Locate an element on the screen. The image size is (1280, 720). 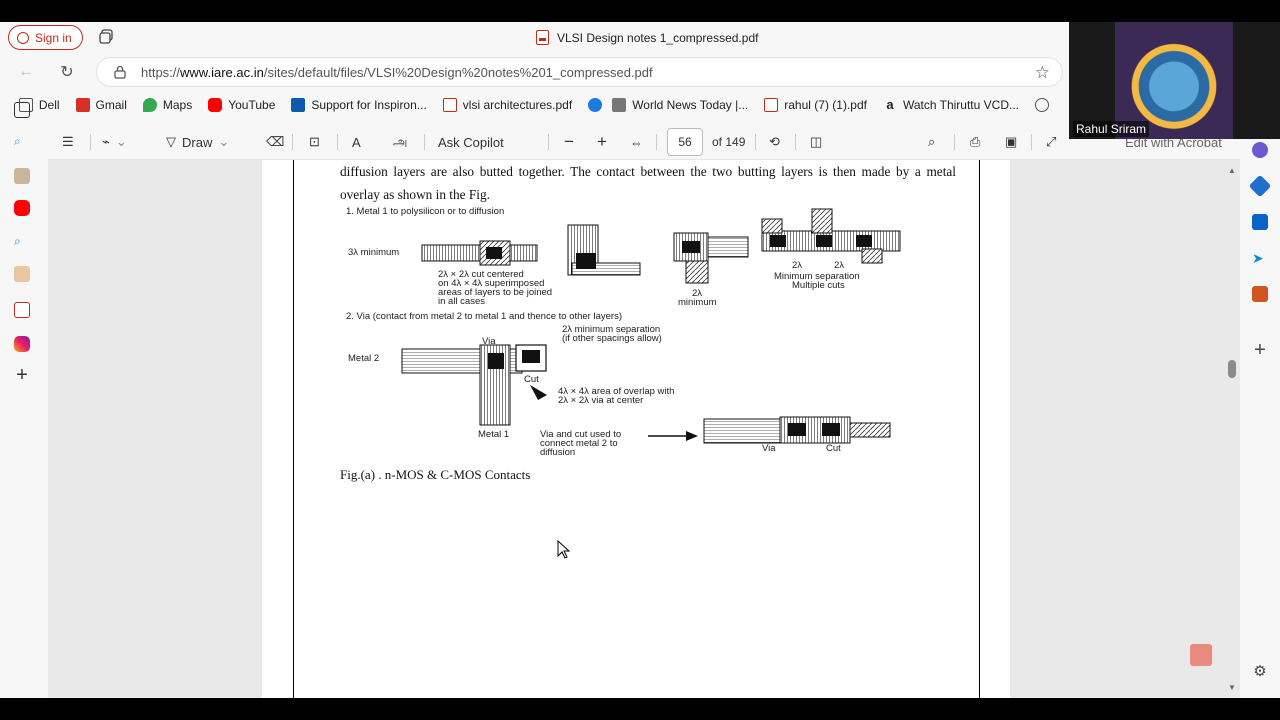
highlight-icon: ⌁ ⌄ is located at coordinates (114, 142).